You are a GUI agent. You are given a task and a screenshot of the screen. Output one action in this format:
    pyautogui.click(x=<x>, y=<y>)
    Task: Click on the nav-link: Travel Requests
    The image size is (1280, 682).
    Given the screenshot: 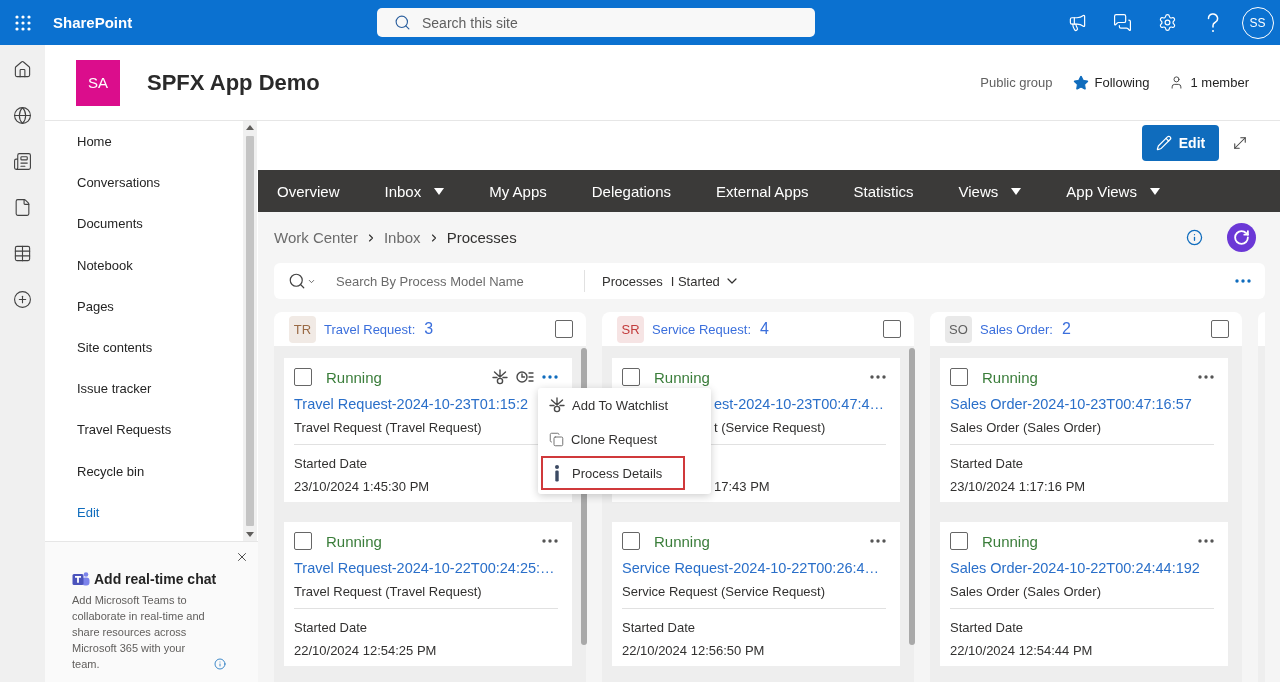 What is the action you would take?
    pyautogui.click(x=144, y=430)
    